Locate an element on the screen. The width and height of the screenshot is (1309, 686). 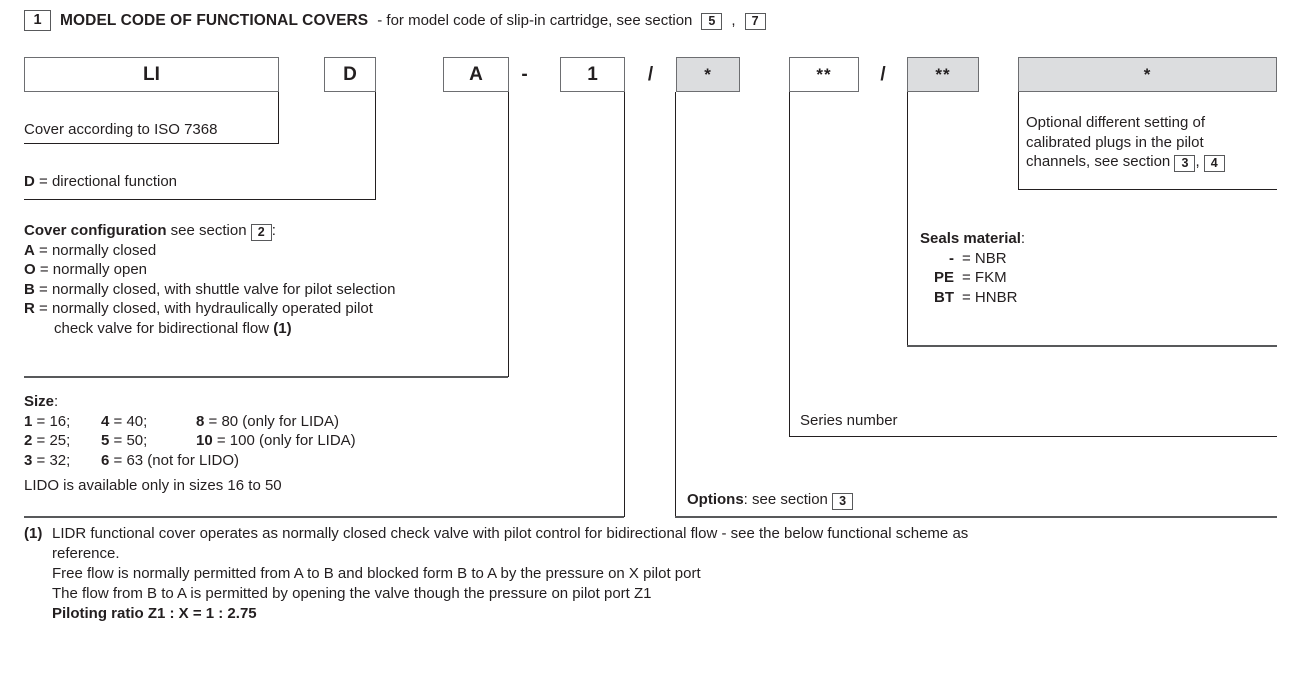
cover-config-eq-r: = is located at coordinates (43, 308).